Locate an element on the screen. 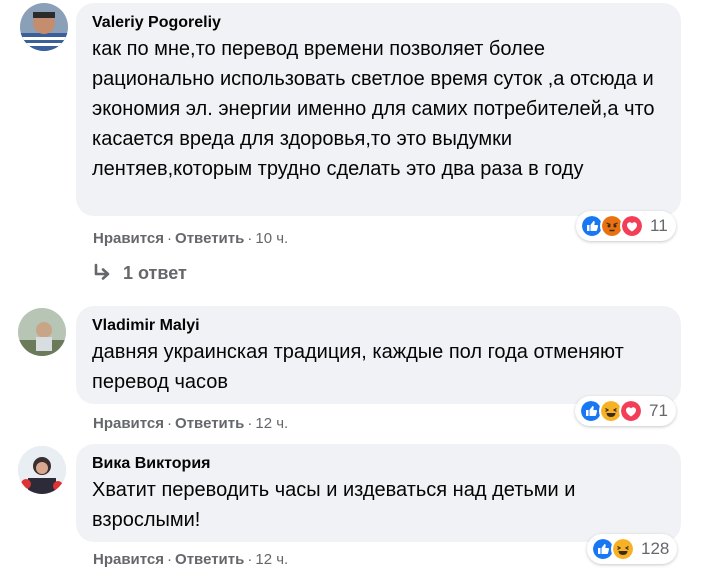 Image resolution: width=713 pixels, height=570 pixels. reactions-summary: 11 is located at coordinates (626, 226).